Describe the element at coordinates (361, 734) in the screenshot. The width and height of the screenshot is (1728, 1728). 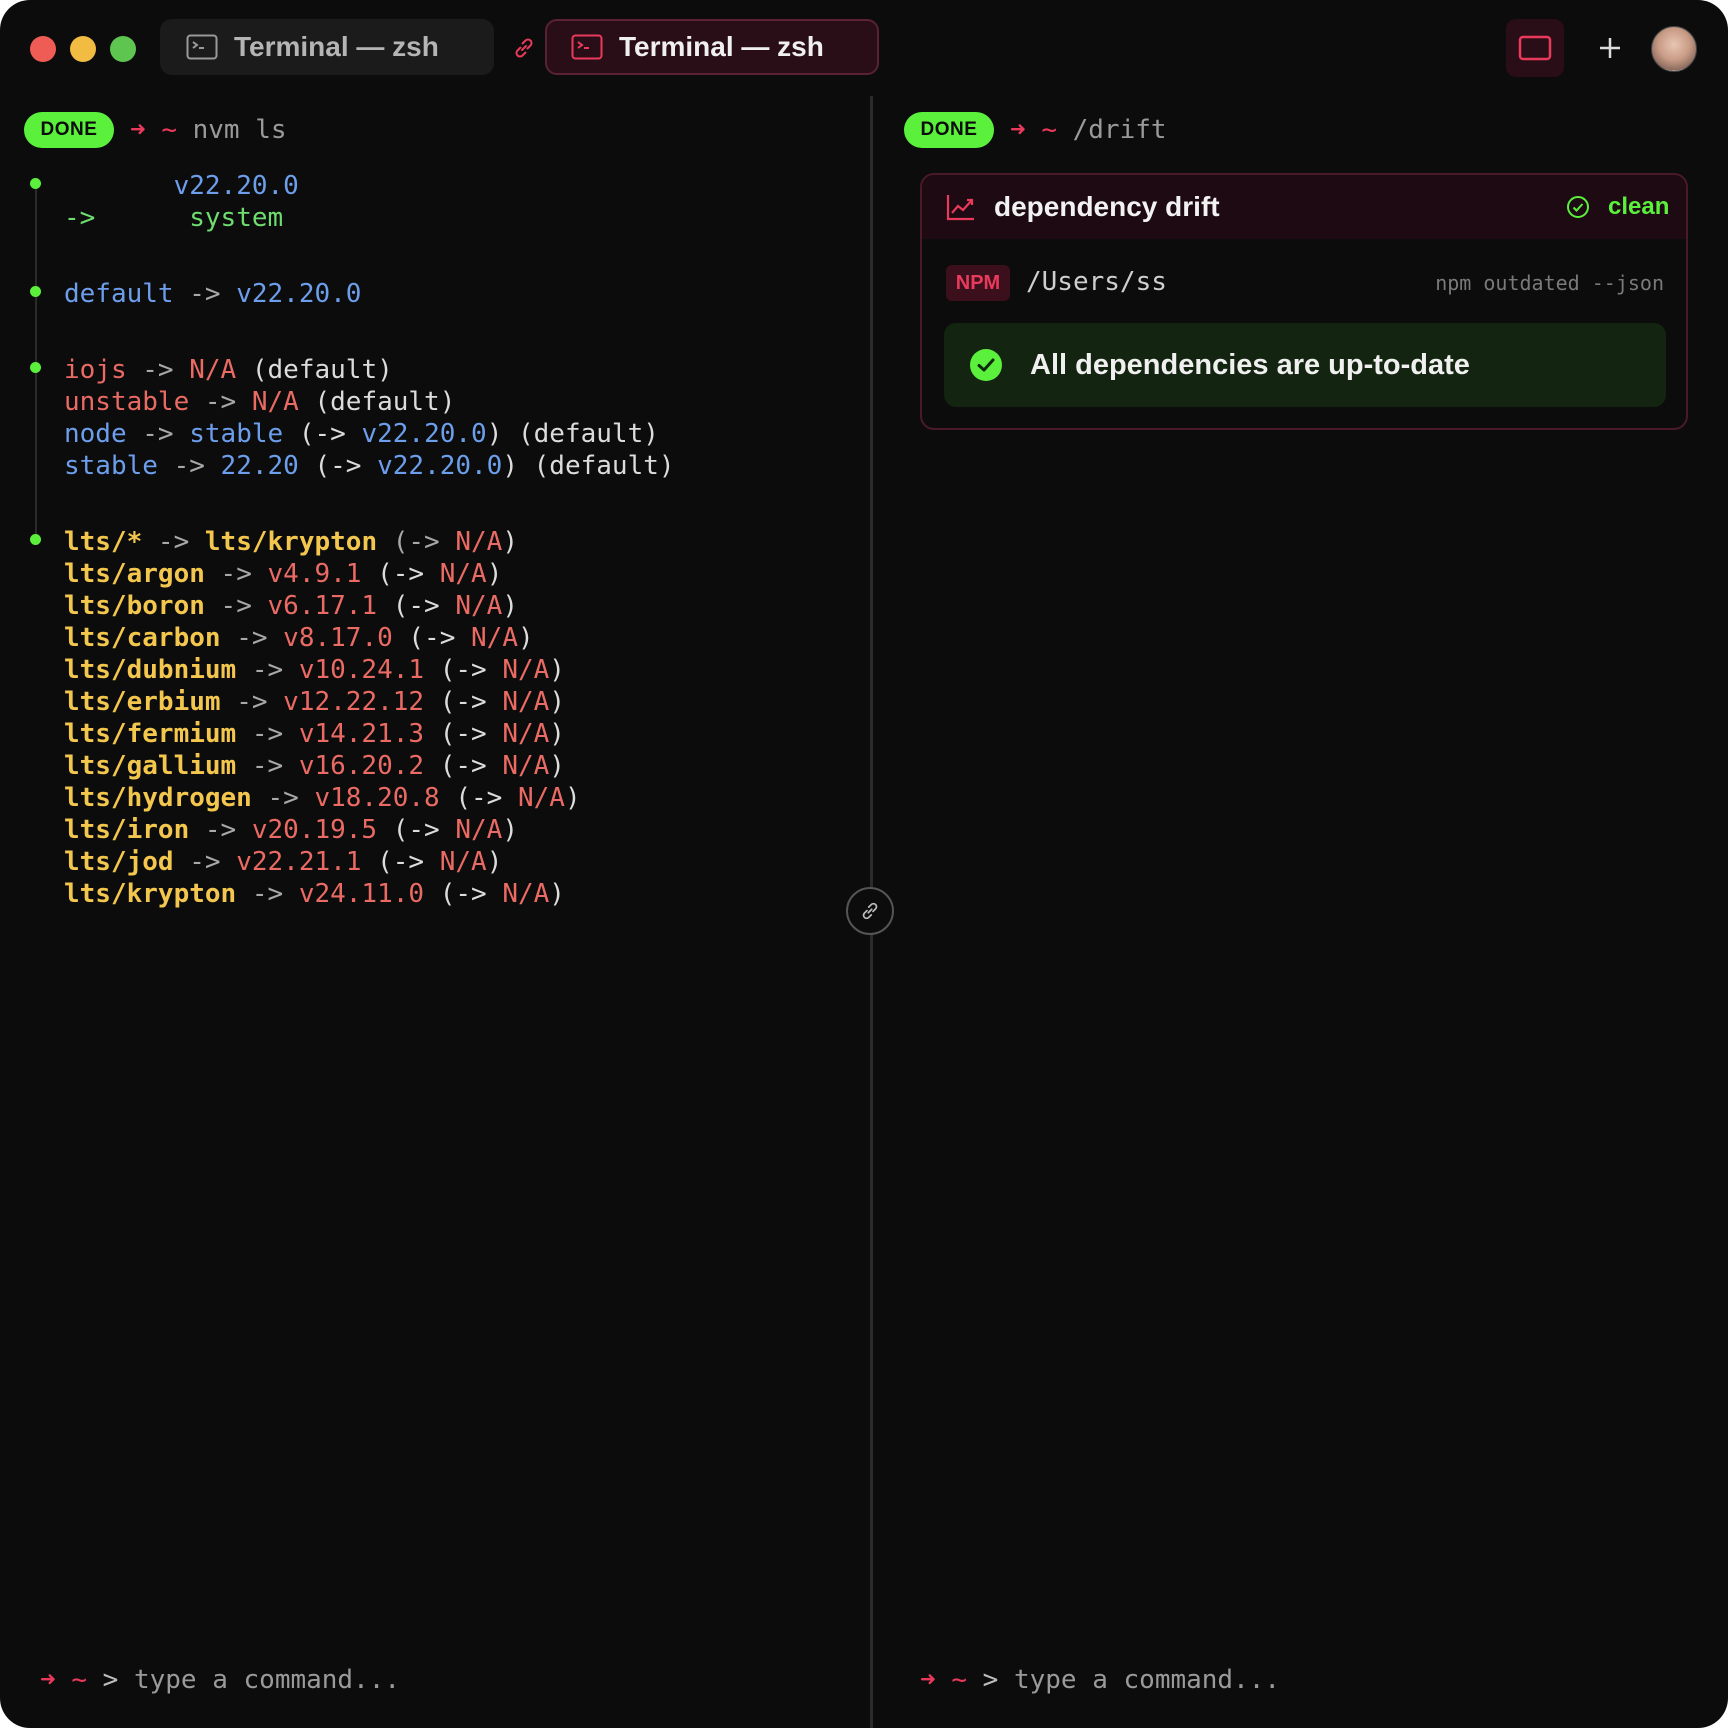
I see `output-segment: v14.21.3` at that location.